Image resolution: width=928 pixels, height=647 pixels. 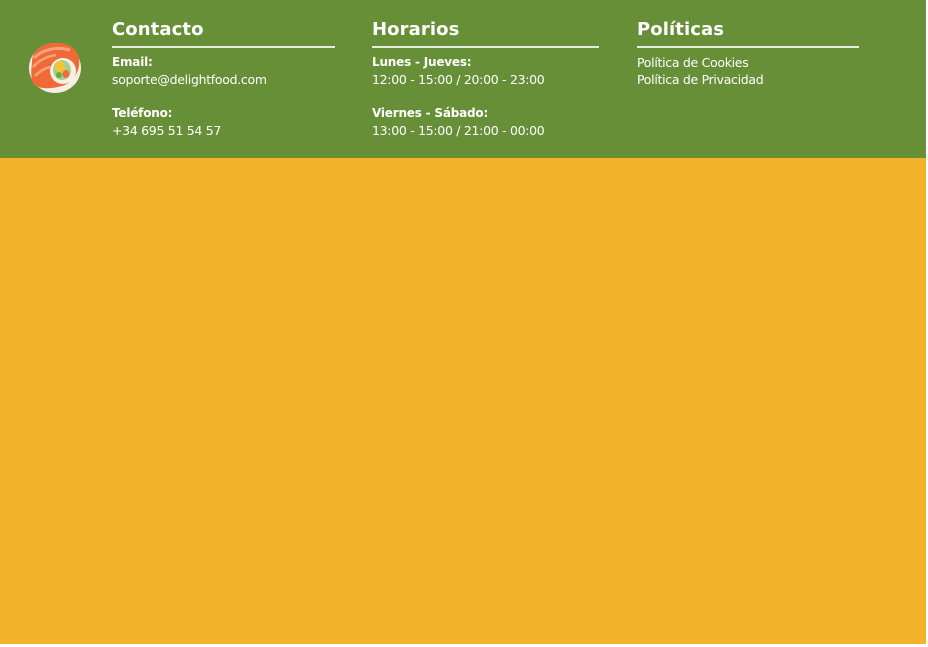 I want to click on hours-divider, so click(x=485, y=47).